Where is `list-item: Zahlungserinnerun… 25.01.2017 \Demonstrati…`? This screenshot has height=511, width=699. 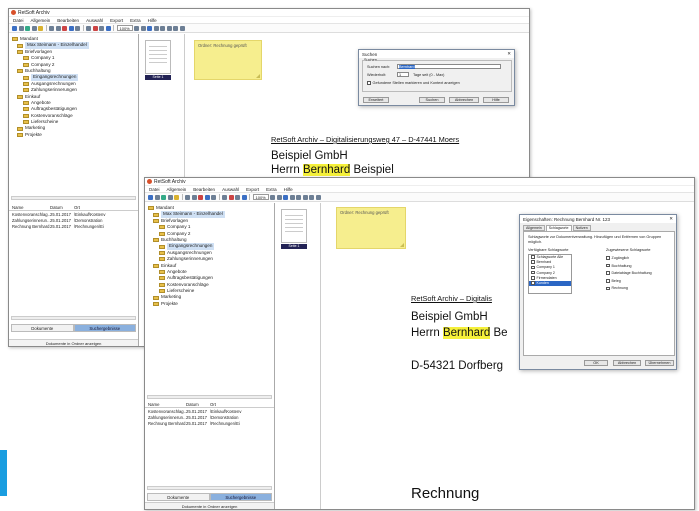
list-item: Zahlungserinnerun… 25.01.2017 \Demonstrati… is located at coordinates (73, 220).